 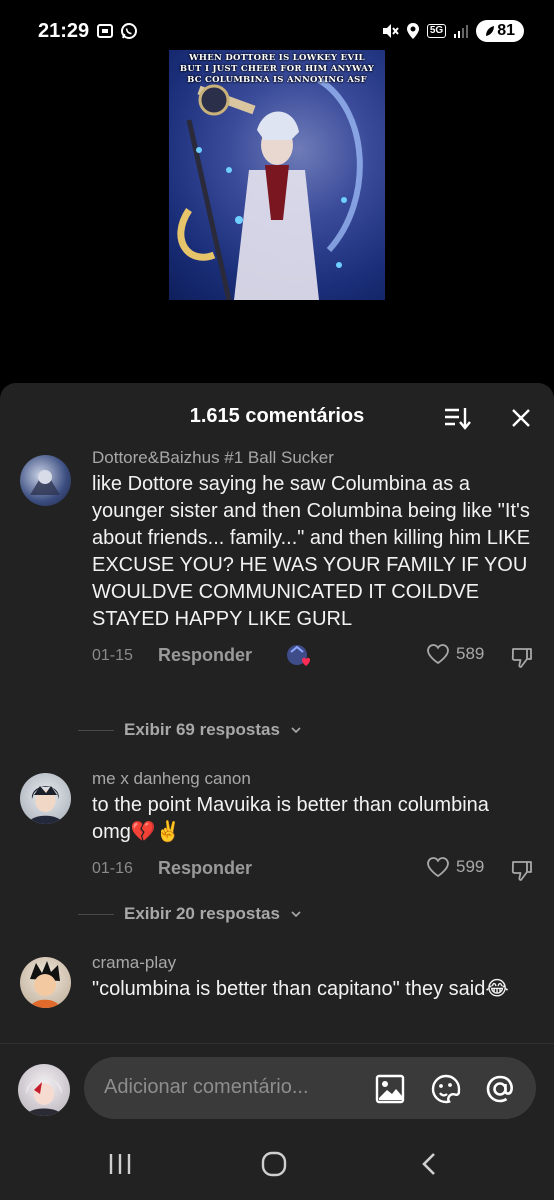 I want to click on like-button: 599, so click(x=455, y=867).